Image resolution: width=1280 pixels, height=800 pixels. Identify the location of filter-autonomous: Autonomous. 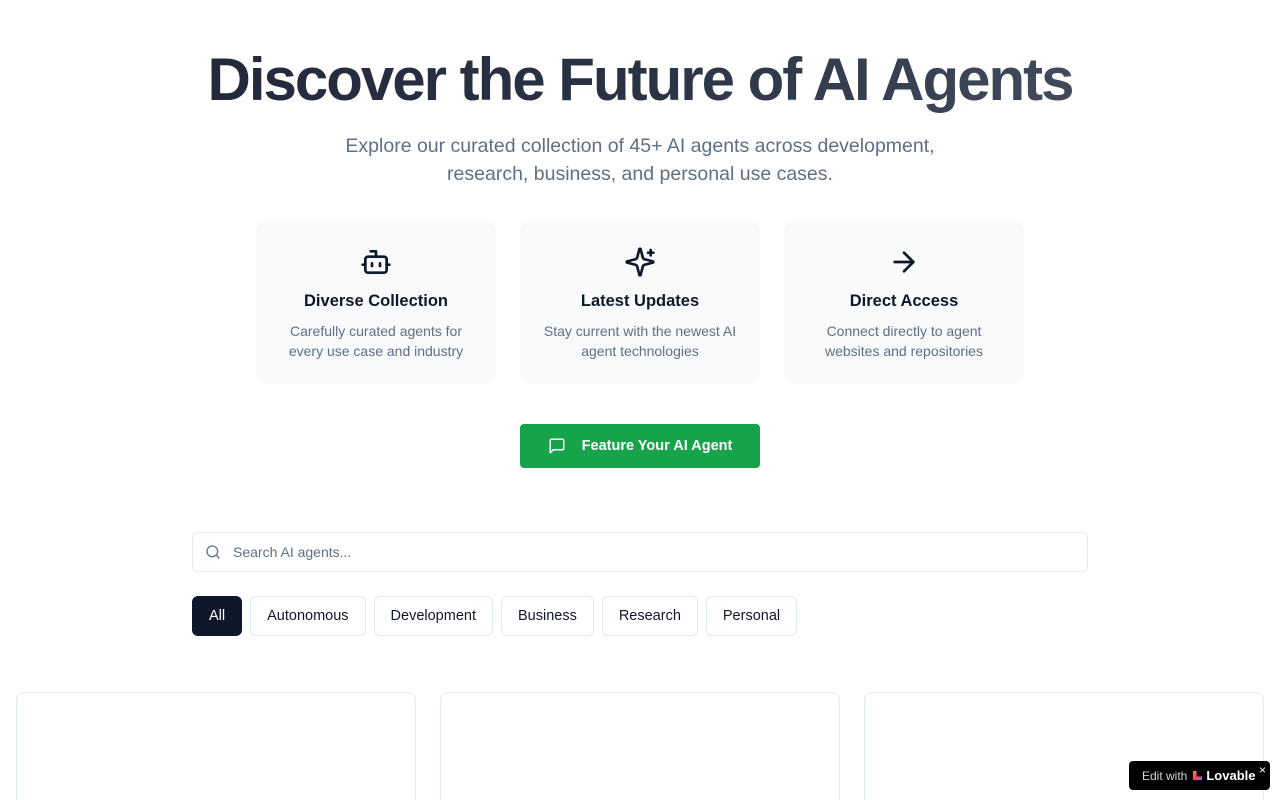
(308, 616).